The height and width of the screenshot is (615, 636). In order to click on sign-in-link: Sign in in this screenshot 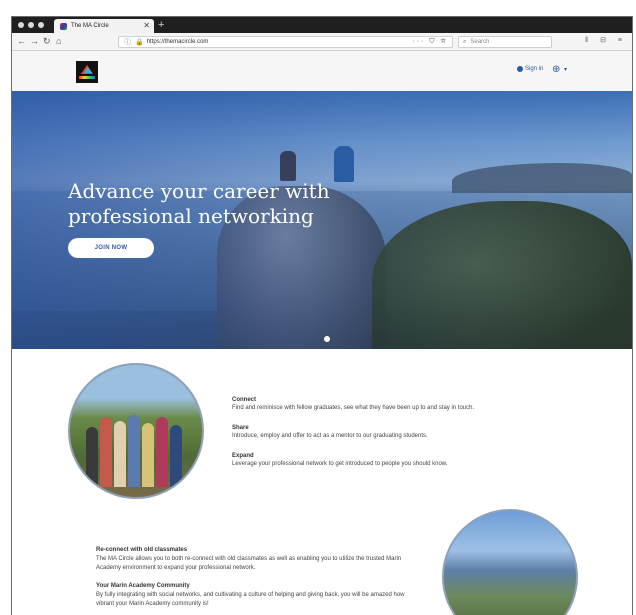, I will do `click(530, 69)`.